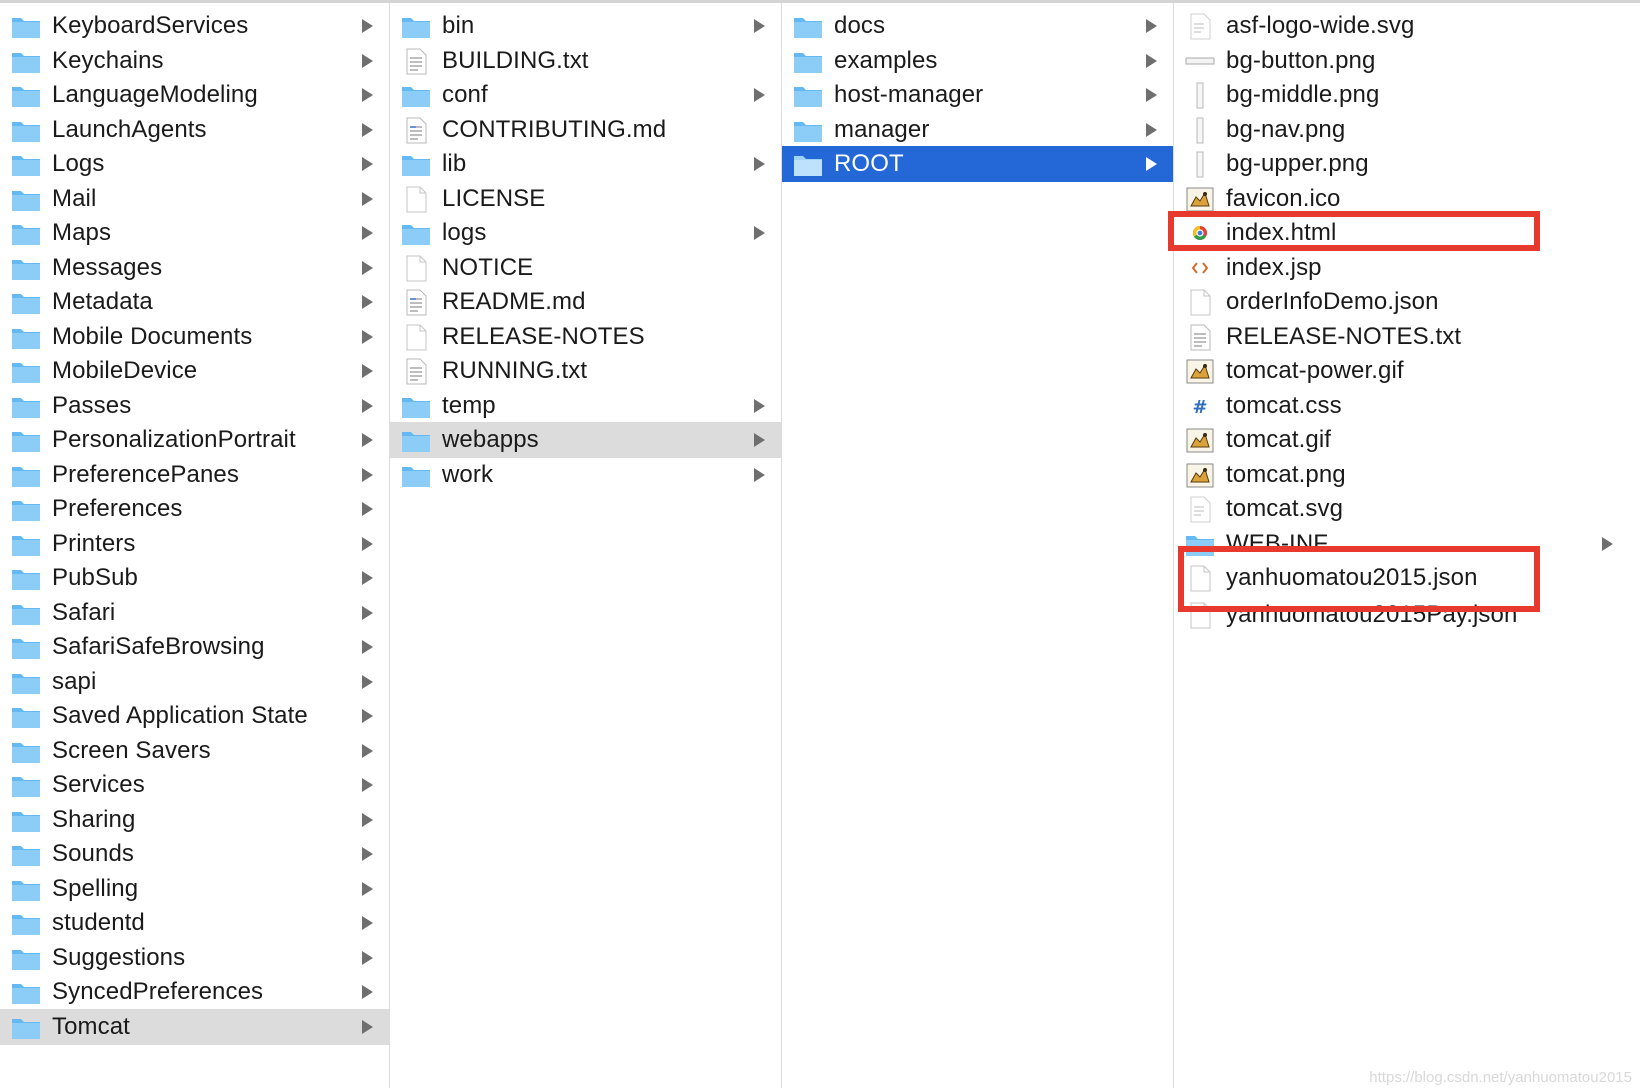 This screenshot has width=1640, height=1090. Describe the element at coordinates (194, 371) in the screenshot. I see `folder-row: MobileDevice` at that location.